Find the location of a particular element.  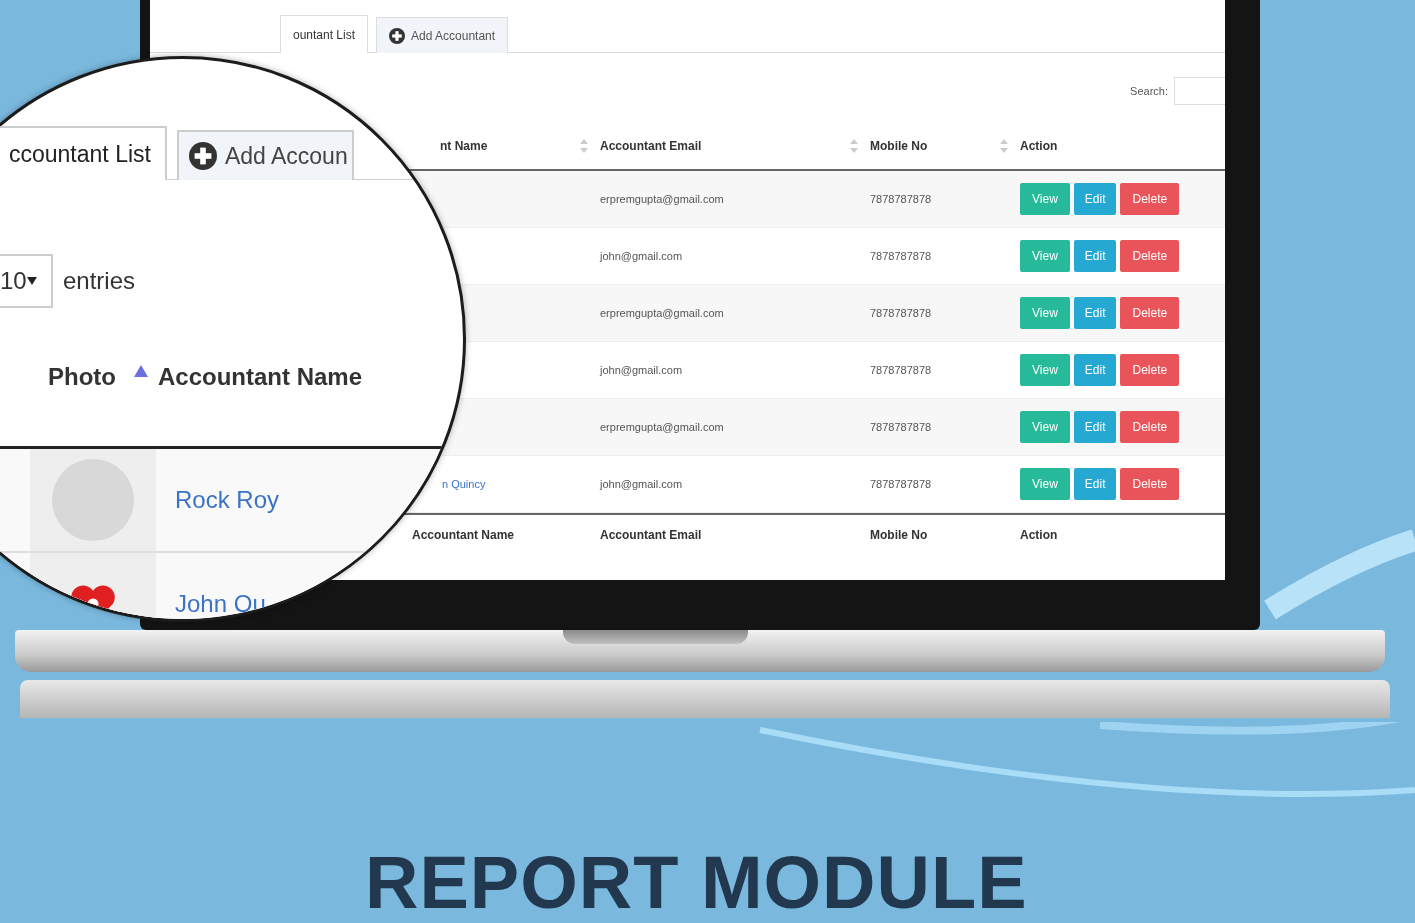

caret-icon is located at coordinates (32, 281).